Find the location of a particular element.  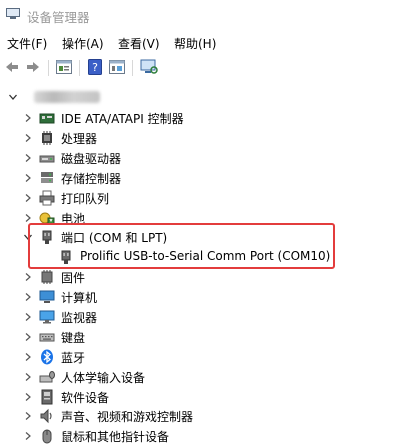

menu-action: 操作(A) is located at coordinates (83, 43).